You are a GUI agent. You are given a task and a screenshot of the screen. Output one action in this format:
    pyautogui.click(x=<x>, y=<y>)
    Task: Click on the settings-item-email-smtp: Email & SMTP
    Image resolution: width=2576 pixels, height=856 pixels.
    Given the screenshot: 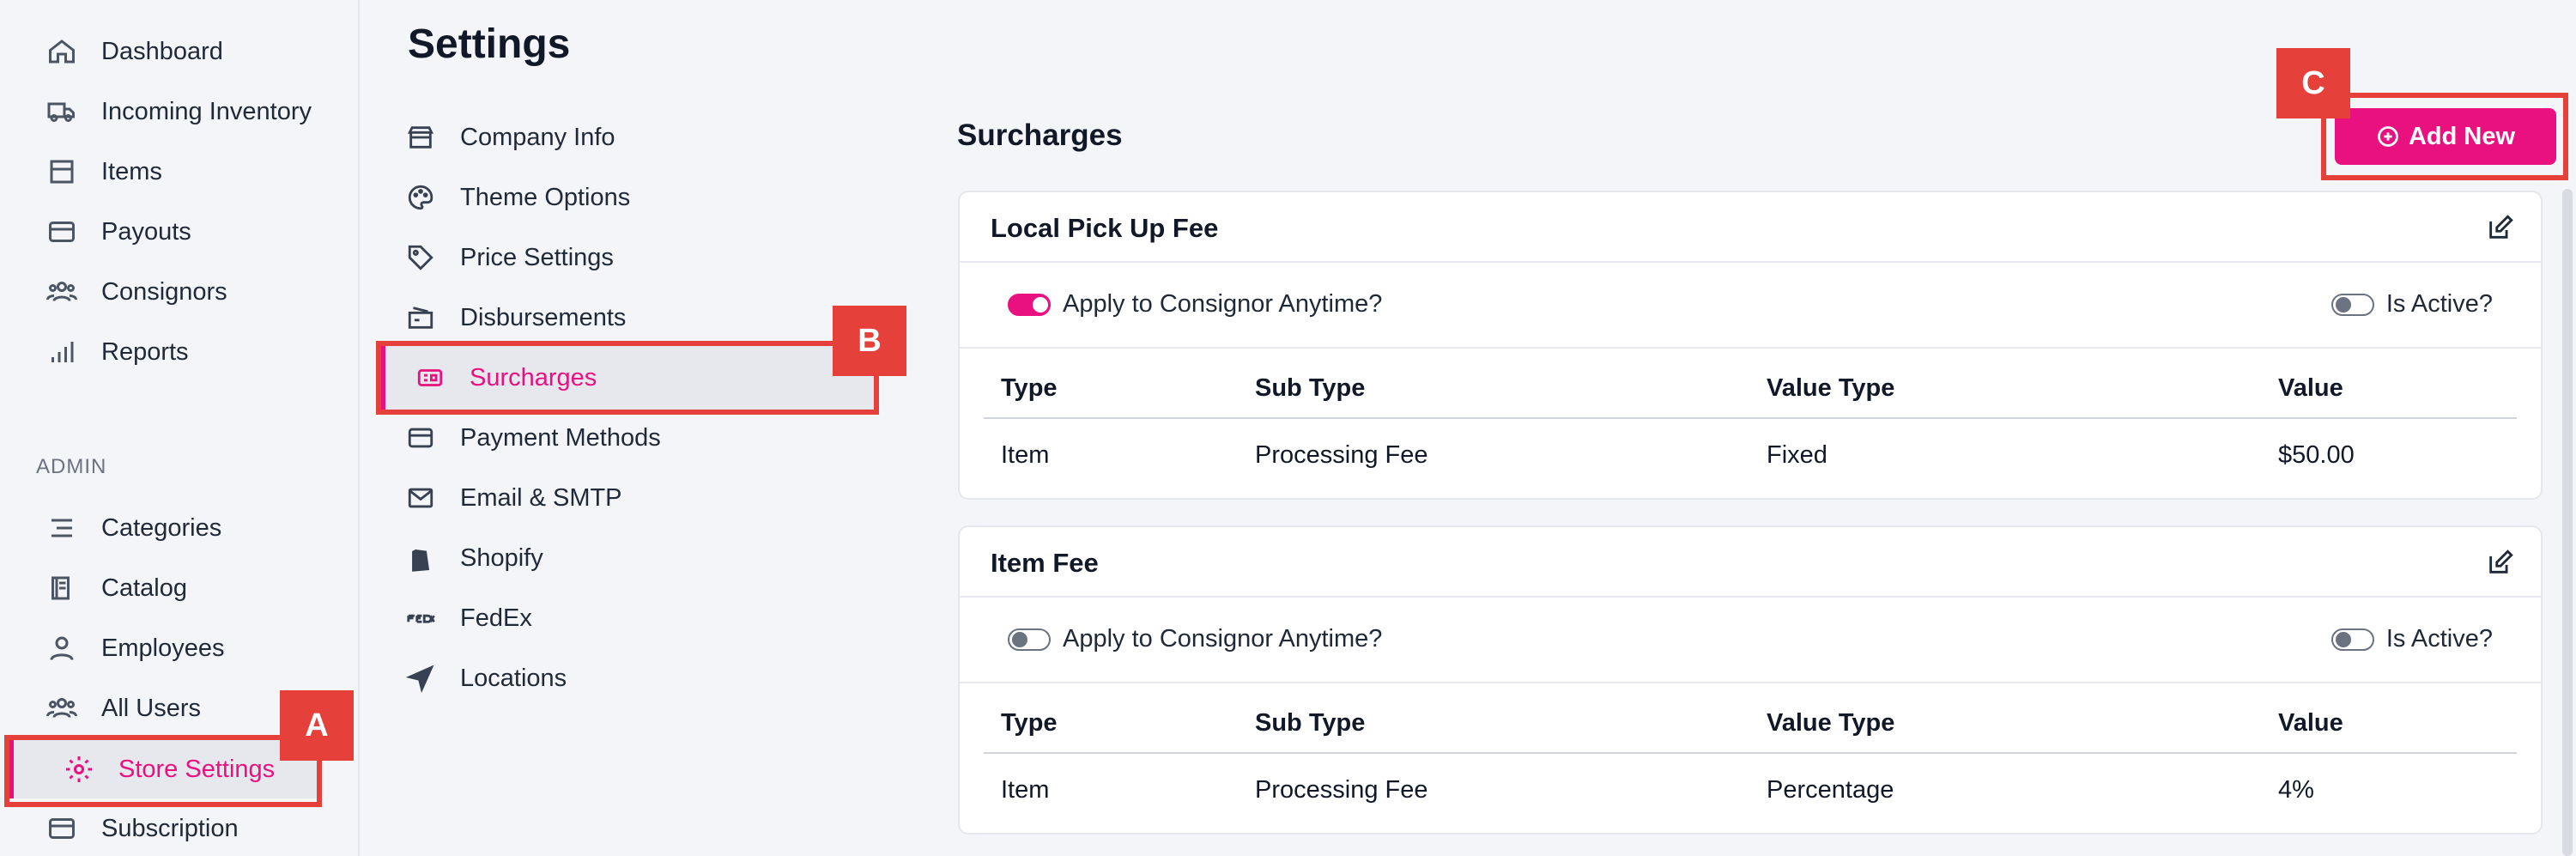 What is the action you would take?
    pyautogui.click(x=639, y=498)
    